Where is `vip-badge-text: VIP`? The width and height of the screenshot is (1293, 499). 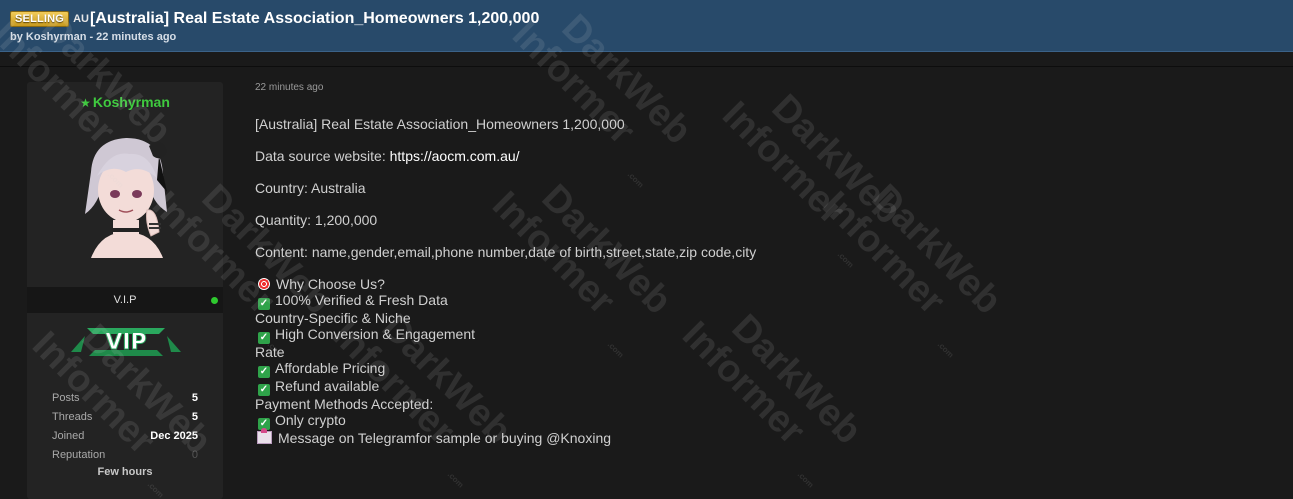 vip-badge-text: VIP is located at coordinates (125, 342).